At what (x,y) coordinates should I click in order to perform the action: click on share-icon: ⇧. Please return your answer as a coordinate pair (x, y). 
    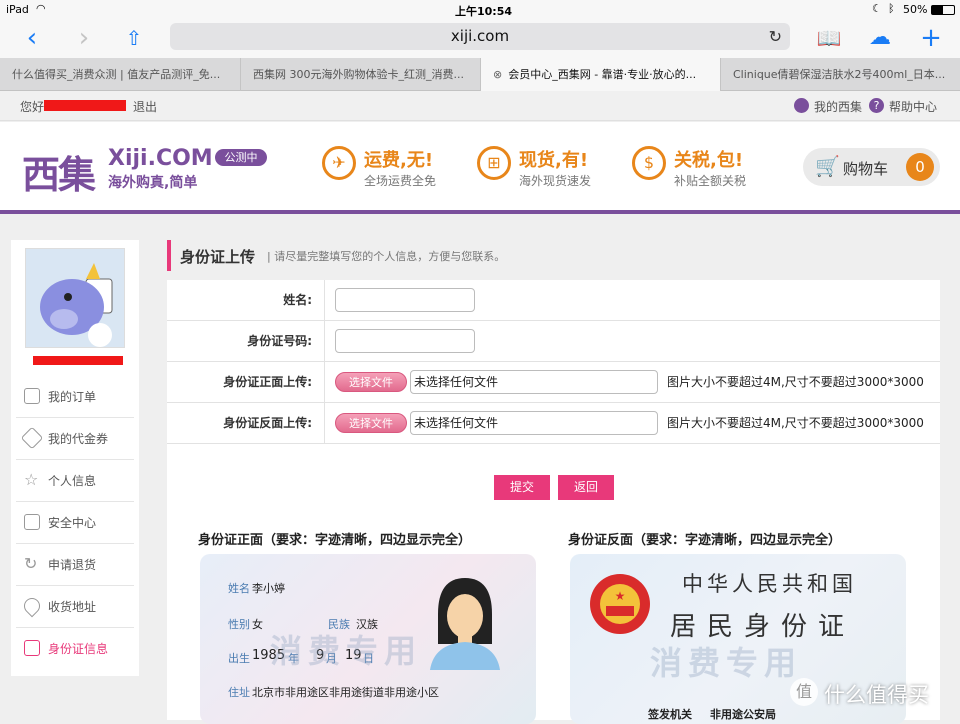
    Looking at the image, I should click on (134, 38).